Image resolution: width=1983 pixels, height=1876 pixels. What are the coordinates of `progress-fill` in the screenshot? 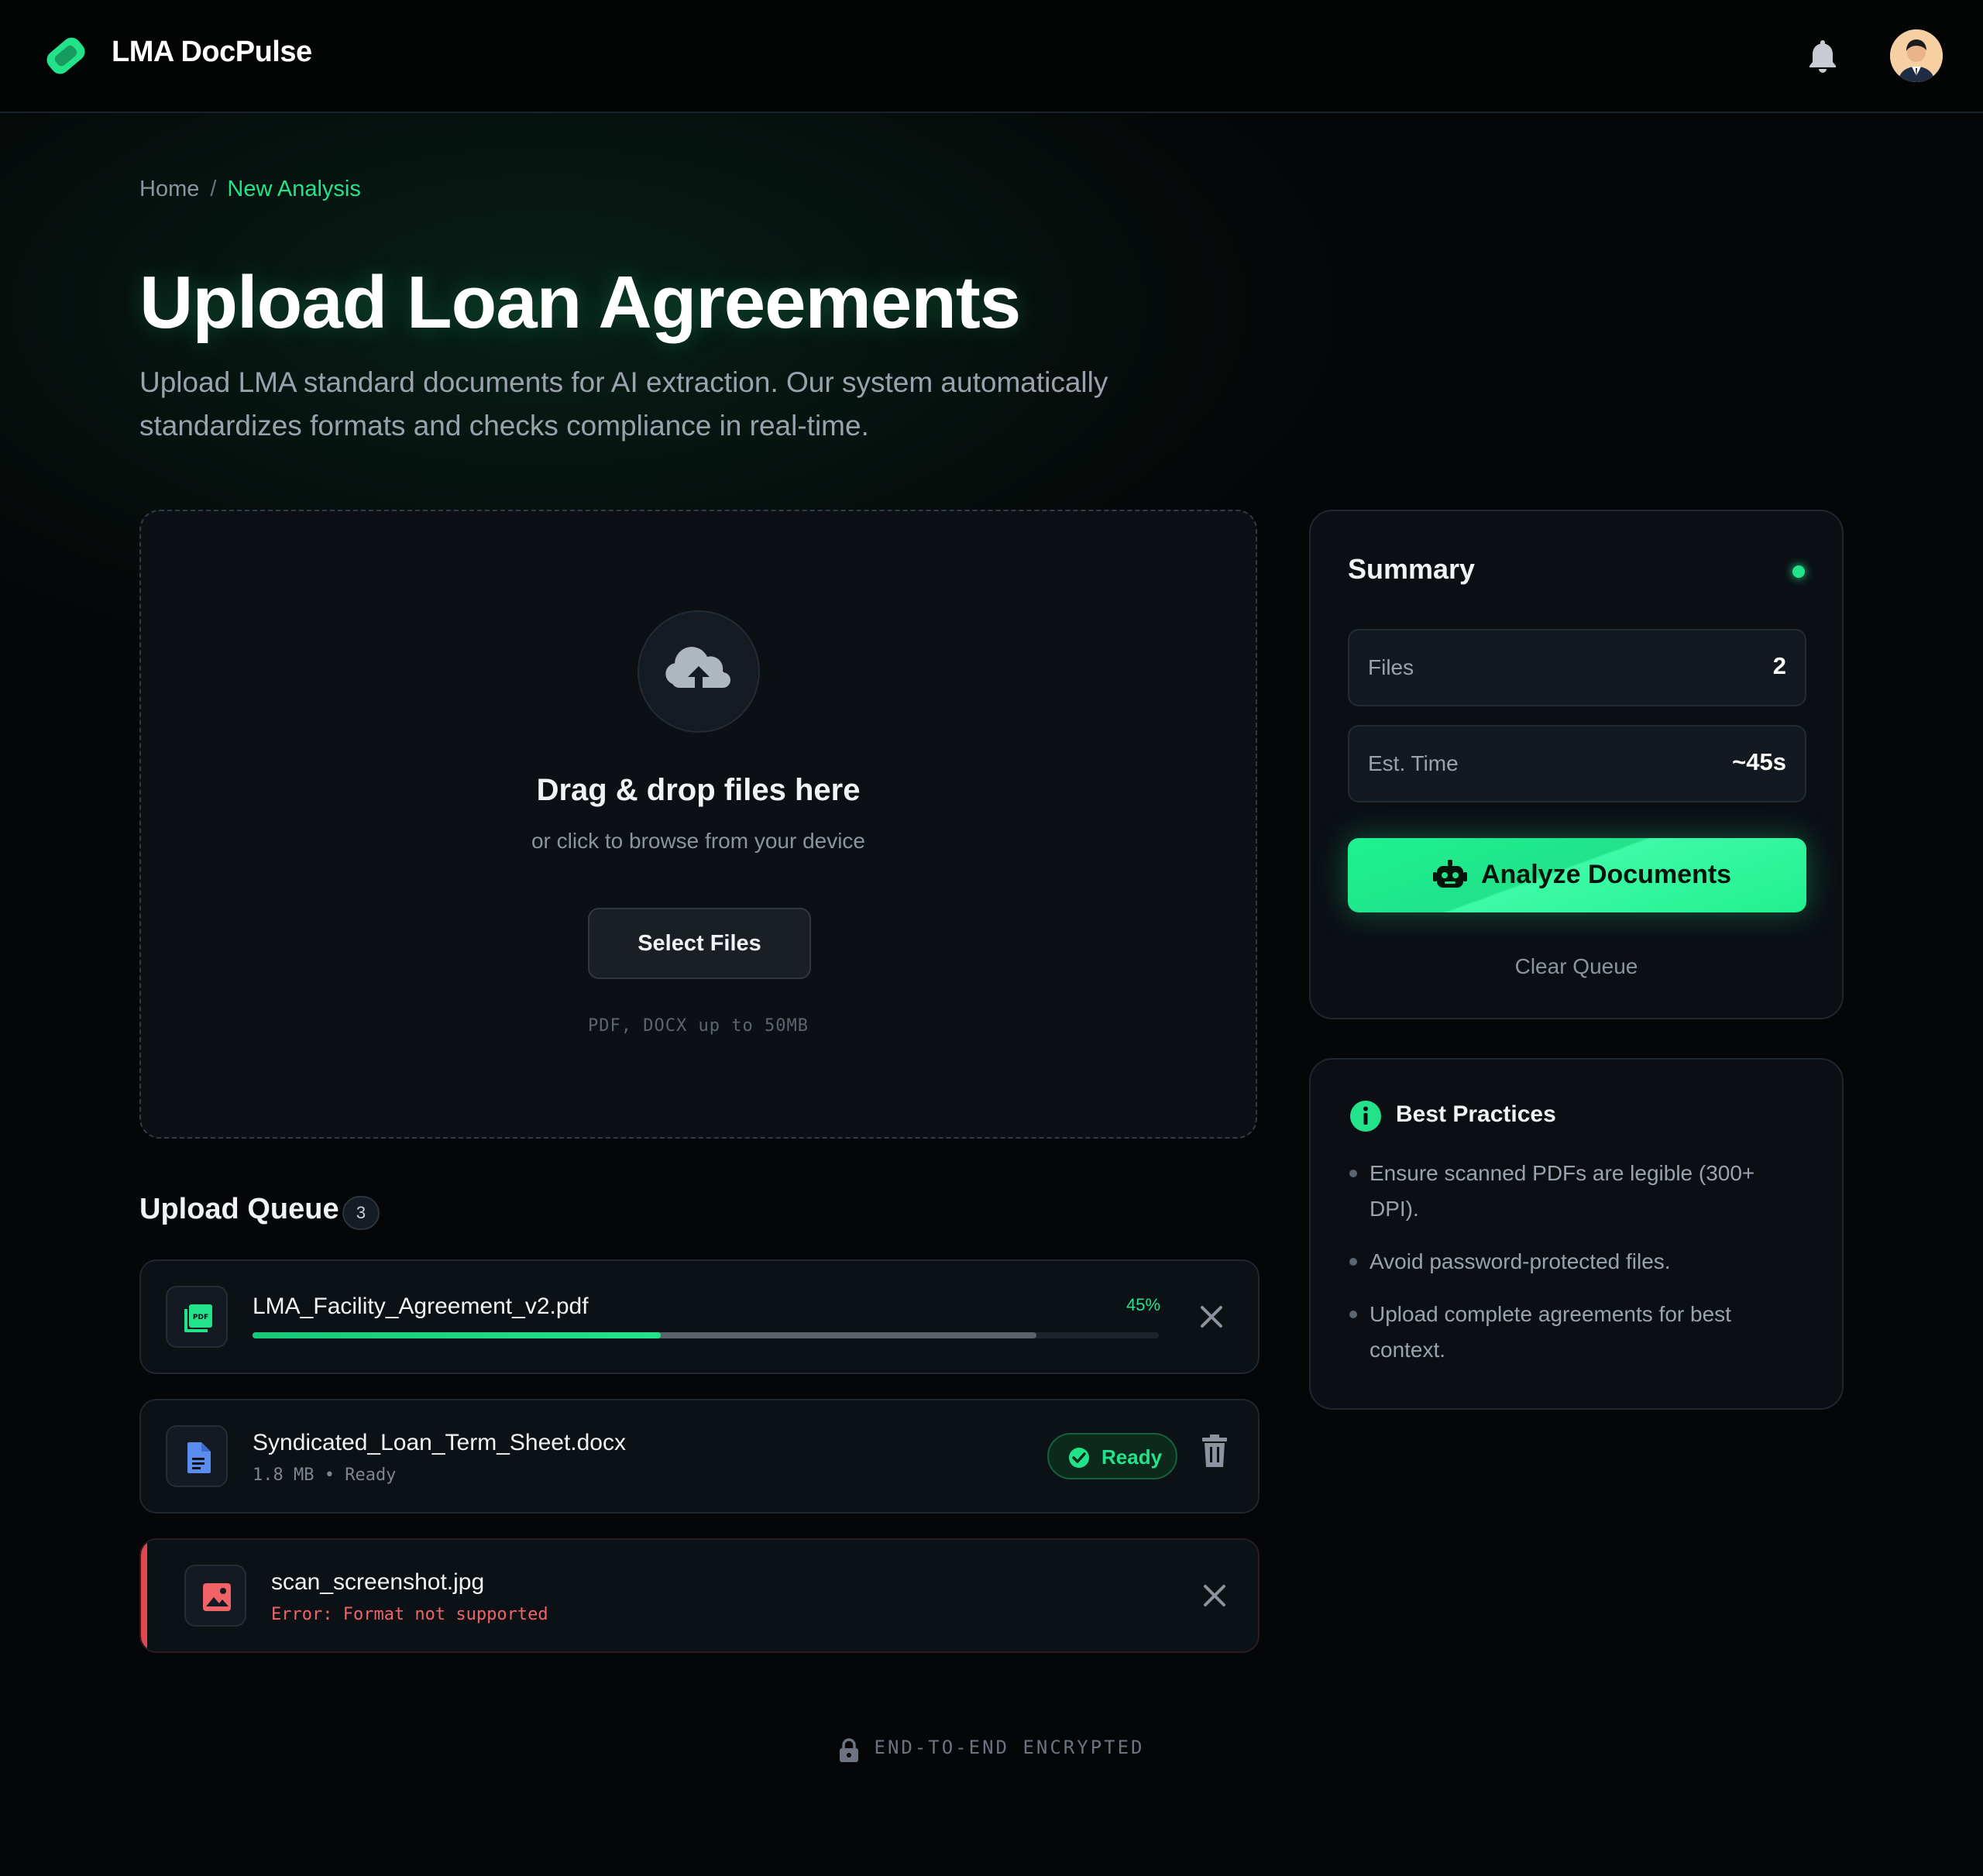 It's located at (457, 1335).